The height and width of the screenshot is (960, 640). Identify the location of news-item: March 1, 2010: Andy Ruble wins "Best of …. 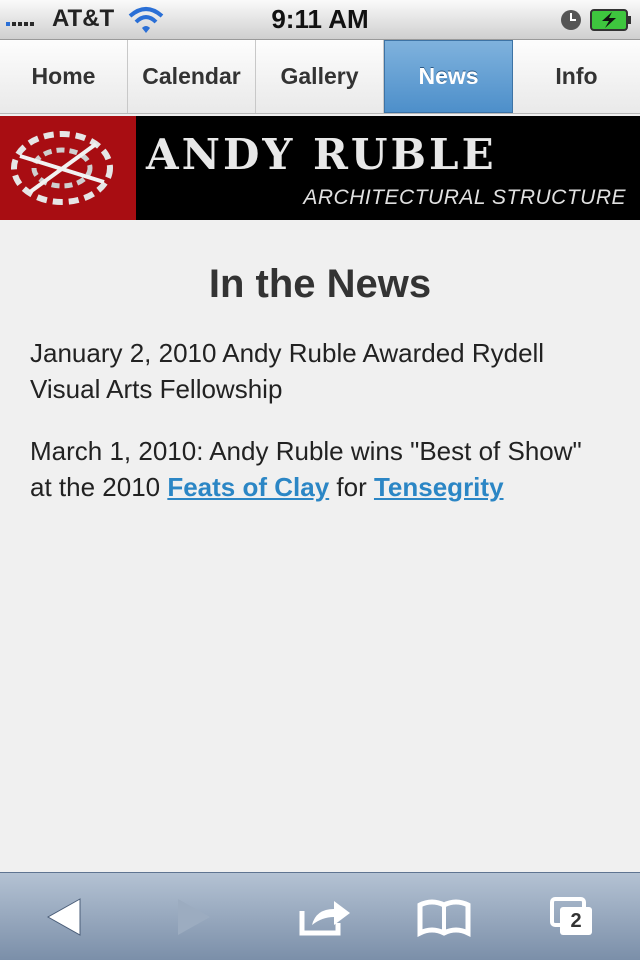
(320, 469).